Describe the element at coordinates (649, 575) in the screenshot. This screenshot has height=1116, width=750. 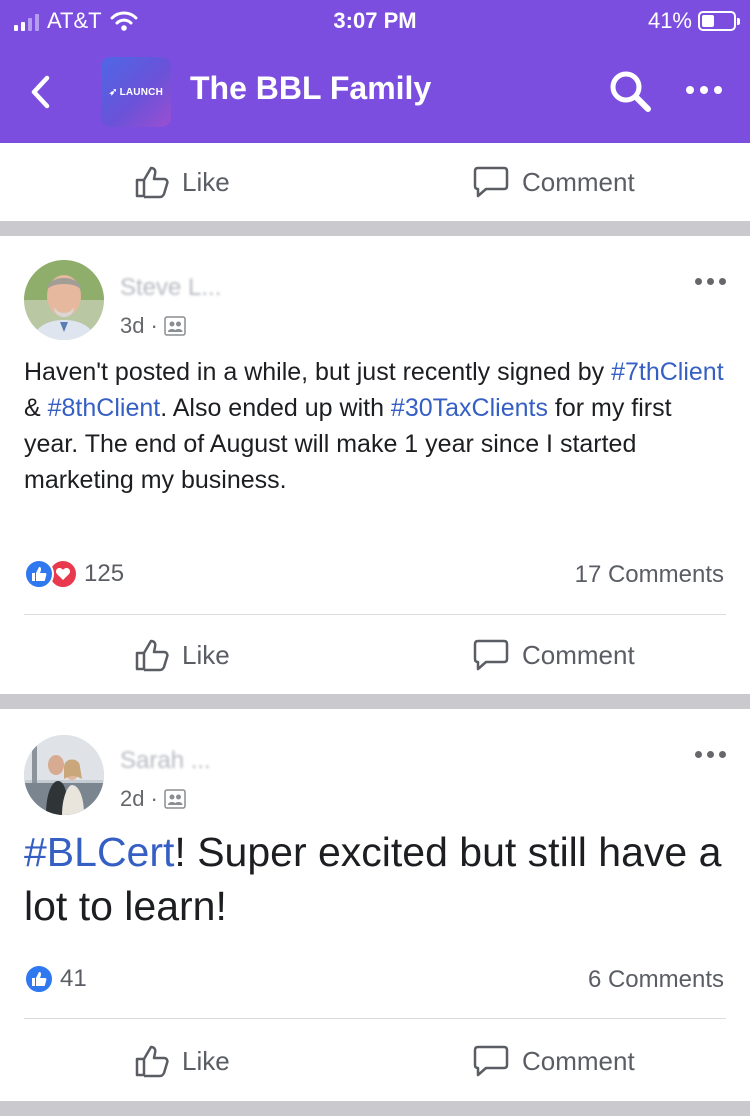
I see `comments-count-link: 17 Comments` at that location.